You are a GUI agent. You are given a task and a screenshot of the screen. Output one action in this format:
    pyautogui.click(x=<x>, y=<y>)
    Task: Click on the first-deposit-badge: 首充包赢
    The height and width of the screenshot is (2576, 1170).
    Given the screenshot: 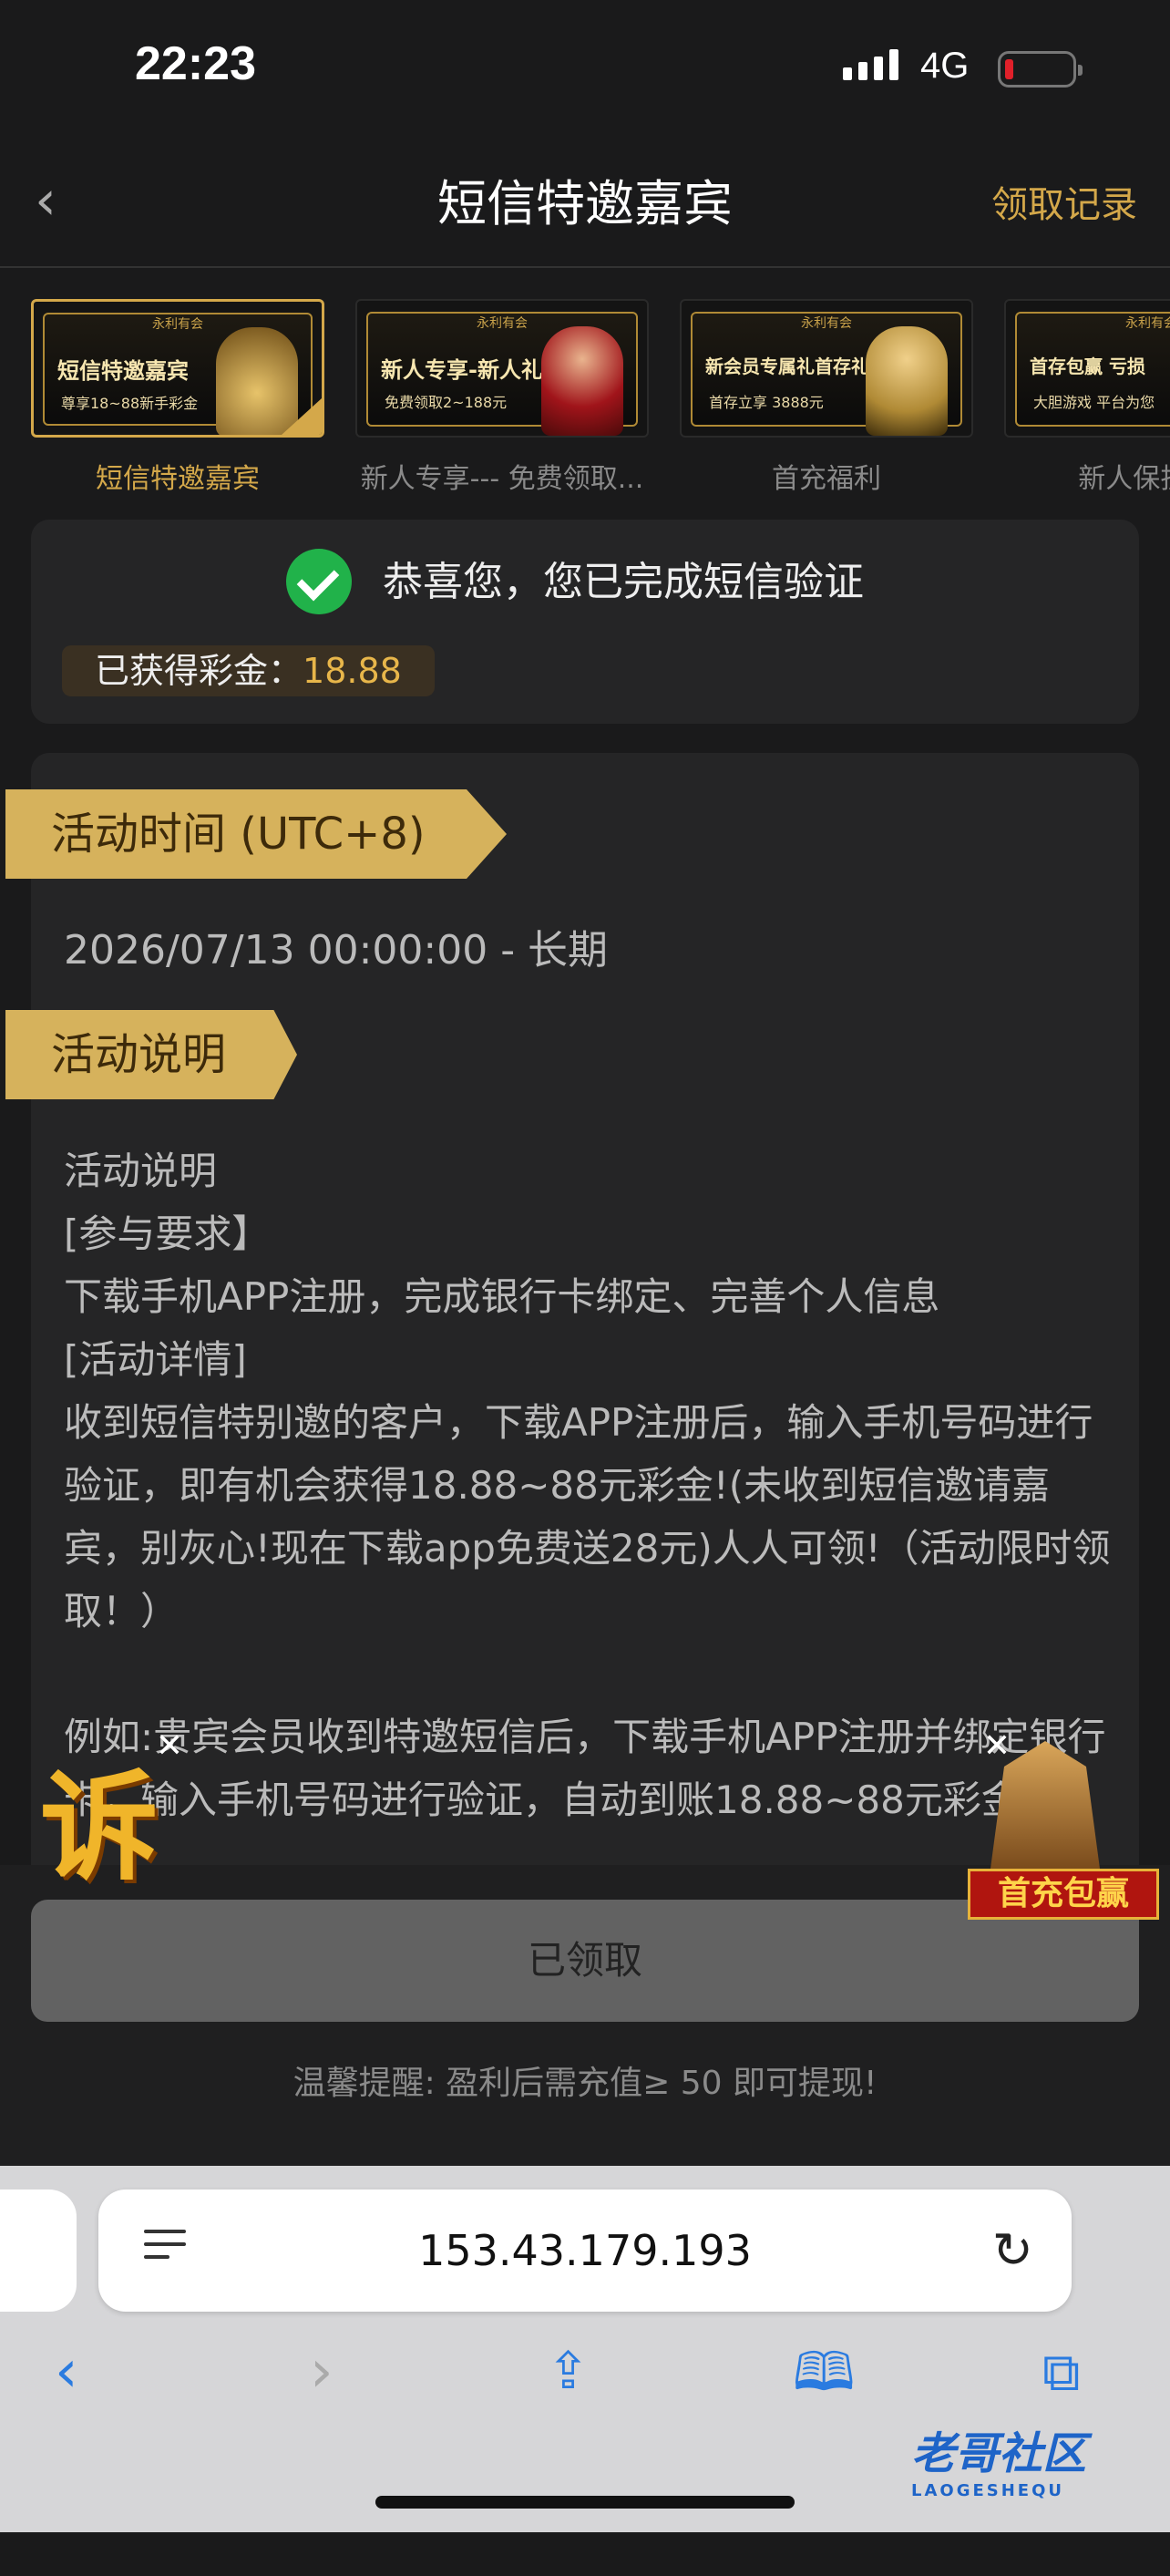 What is the action you would take?
    pyautogui.click(x=1063, y=1894)
    